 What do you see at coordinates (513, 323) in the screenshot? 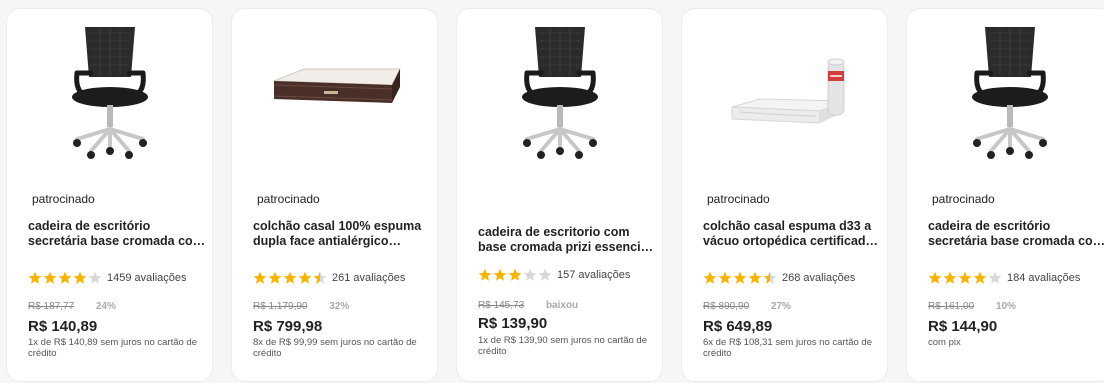
I see `current-price: R$ 139,90` at bounding box center [513, 323].